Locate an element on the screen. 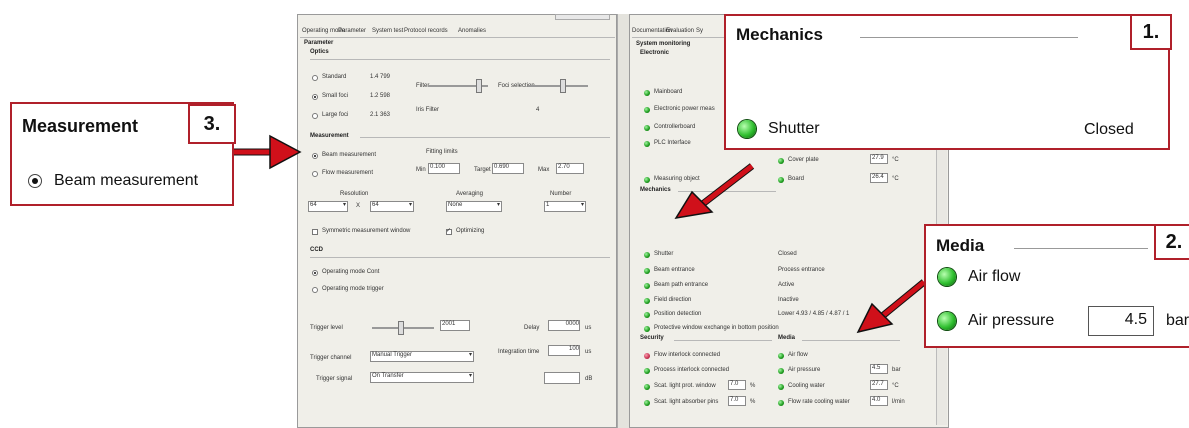 The width and height of the screenshot is (1189, 428). scat-absorber-unit: % is located at coordinates (753, 402).